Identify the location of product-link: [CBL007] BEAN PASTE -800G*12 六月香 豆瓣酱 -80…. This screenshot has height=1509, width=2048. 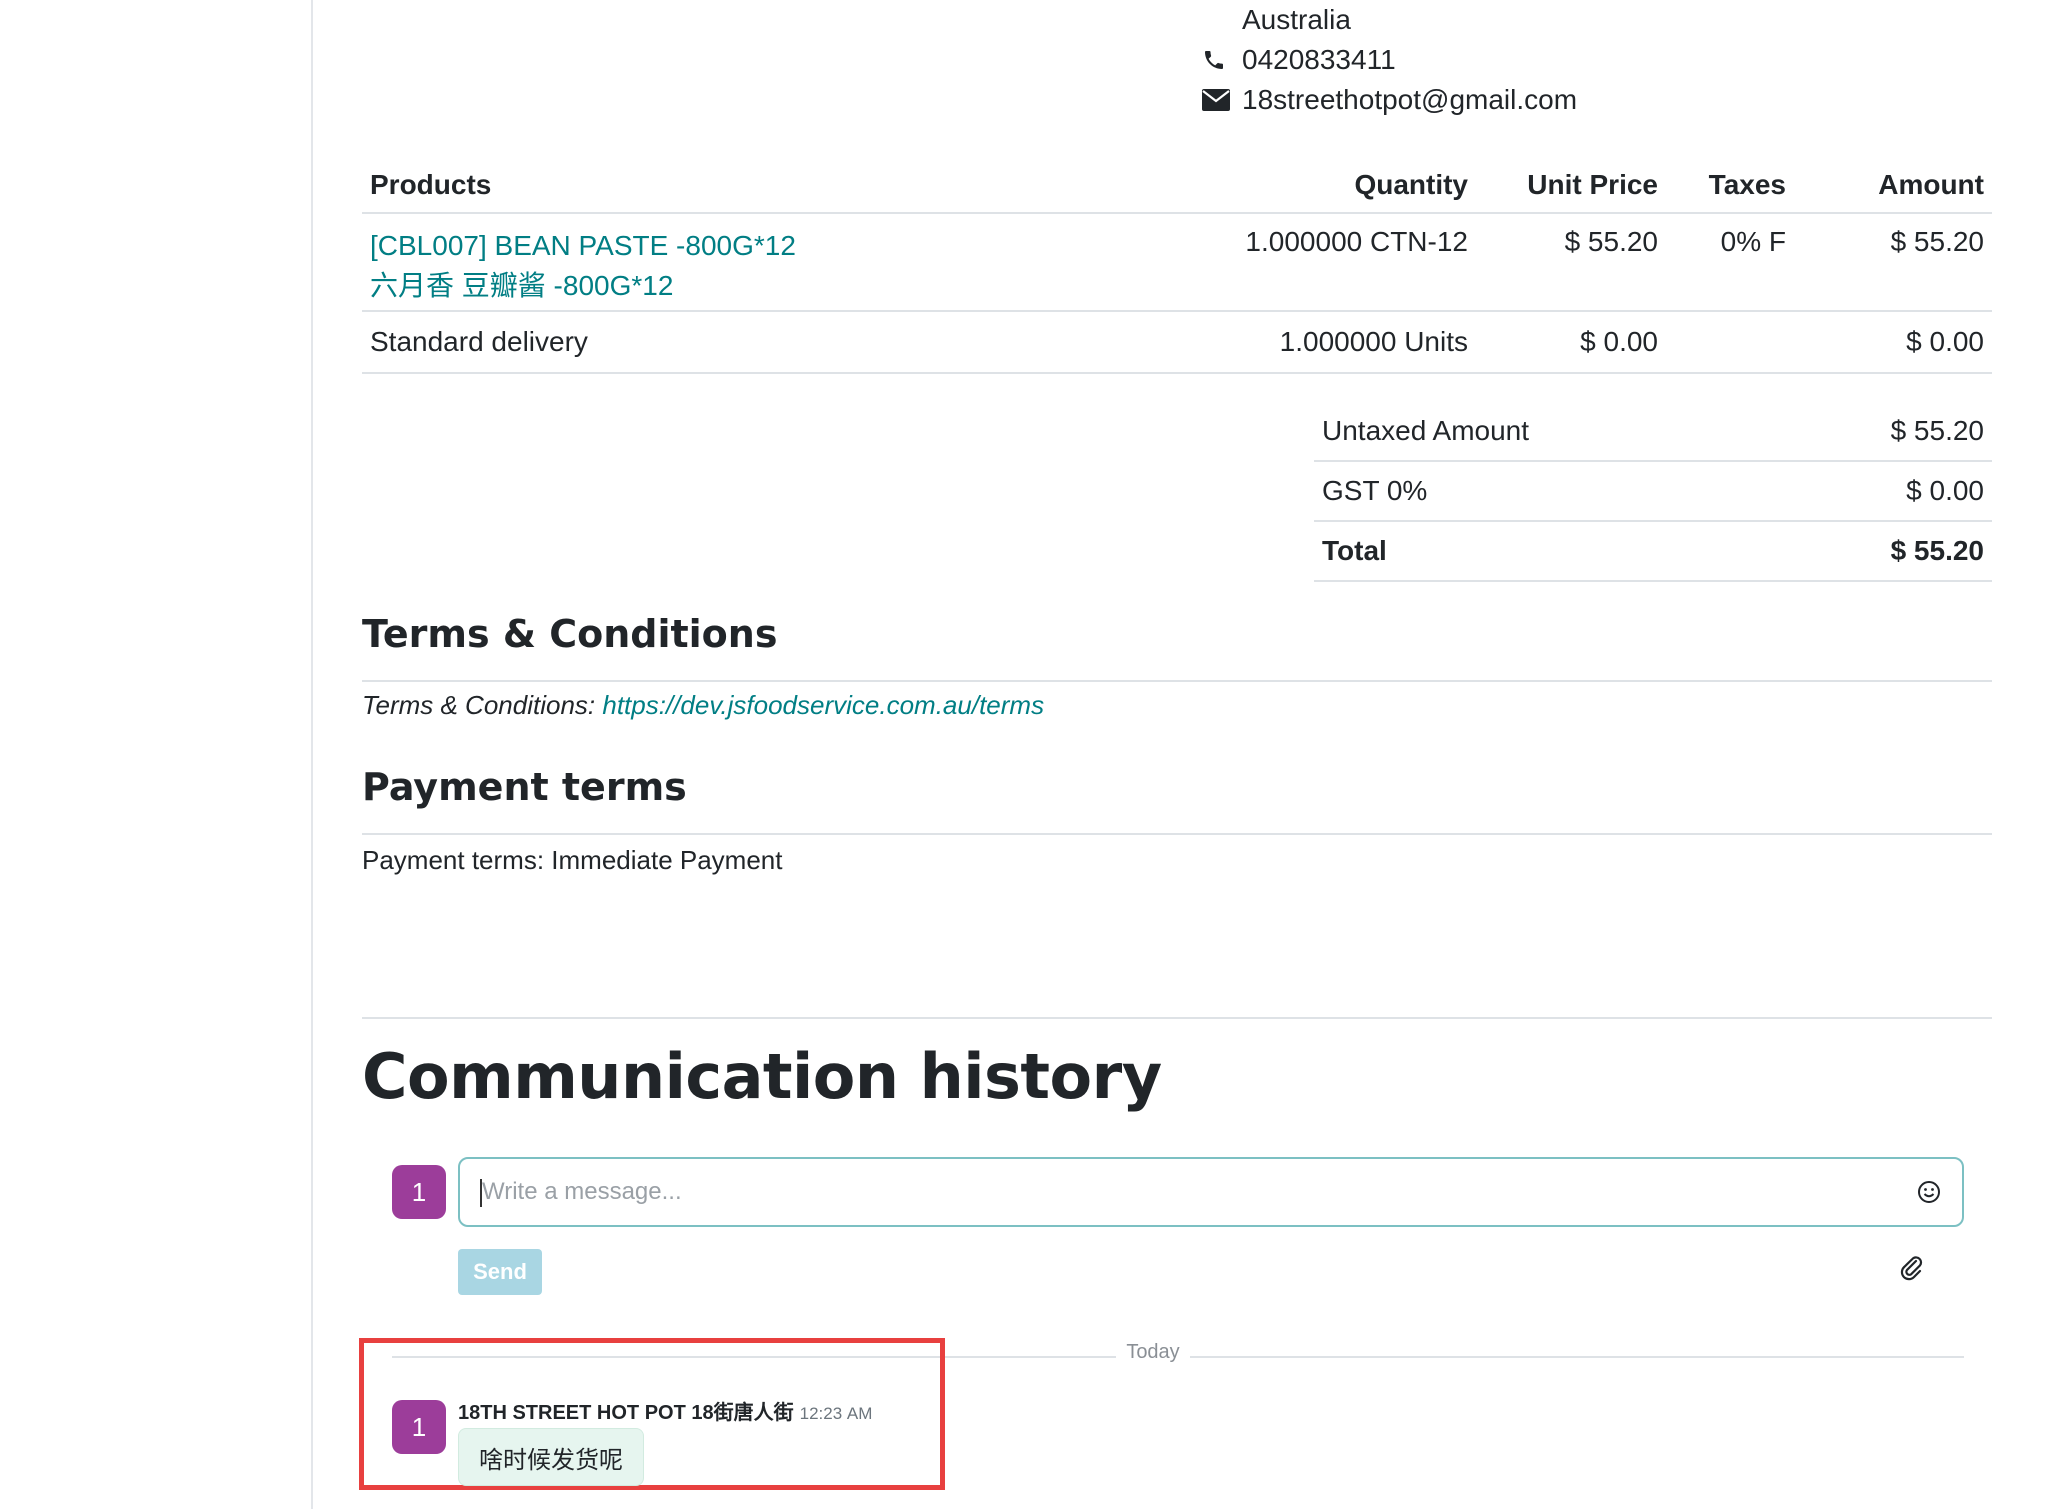
(780, 266).